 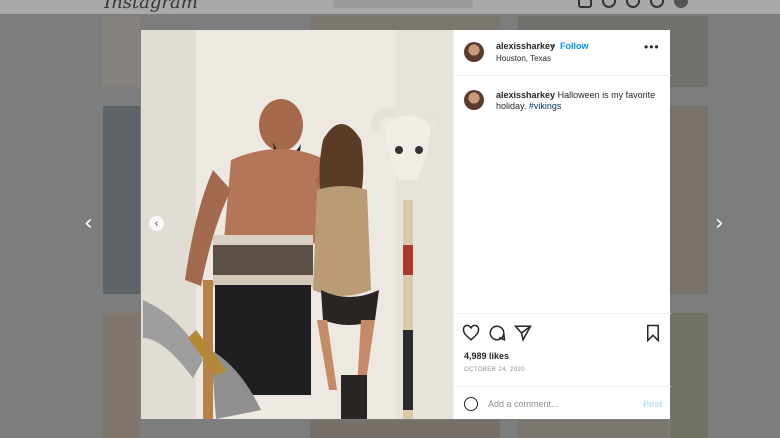 What do you see at coordinates (523, 333) in the screenshot?
I see `share-icon` at bounding box center [523, 333].